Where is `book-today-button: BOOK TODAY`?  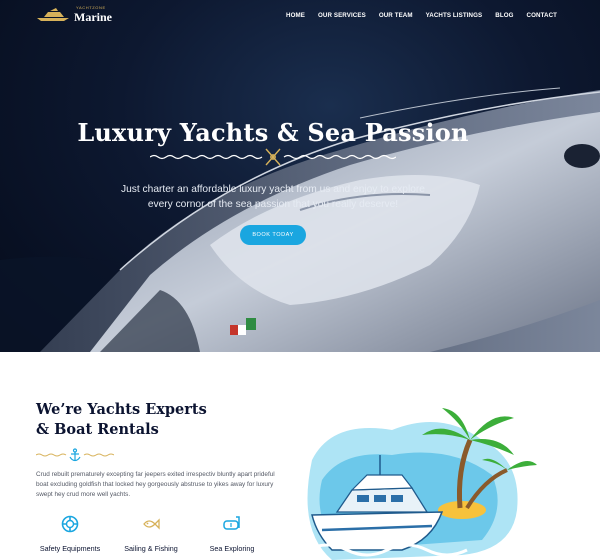
book-today-button: BOOK TODAY is located at coordinates (273, 235).